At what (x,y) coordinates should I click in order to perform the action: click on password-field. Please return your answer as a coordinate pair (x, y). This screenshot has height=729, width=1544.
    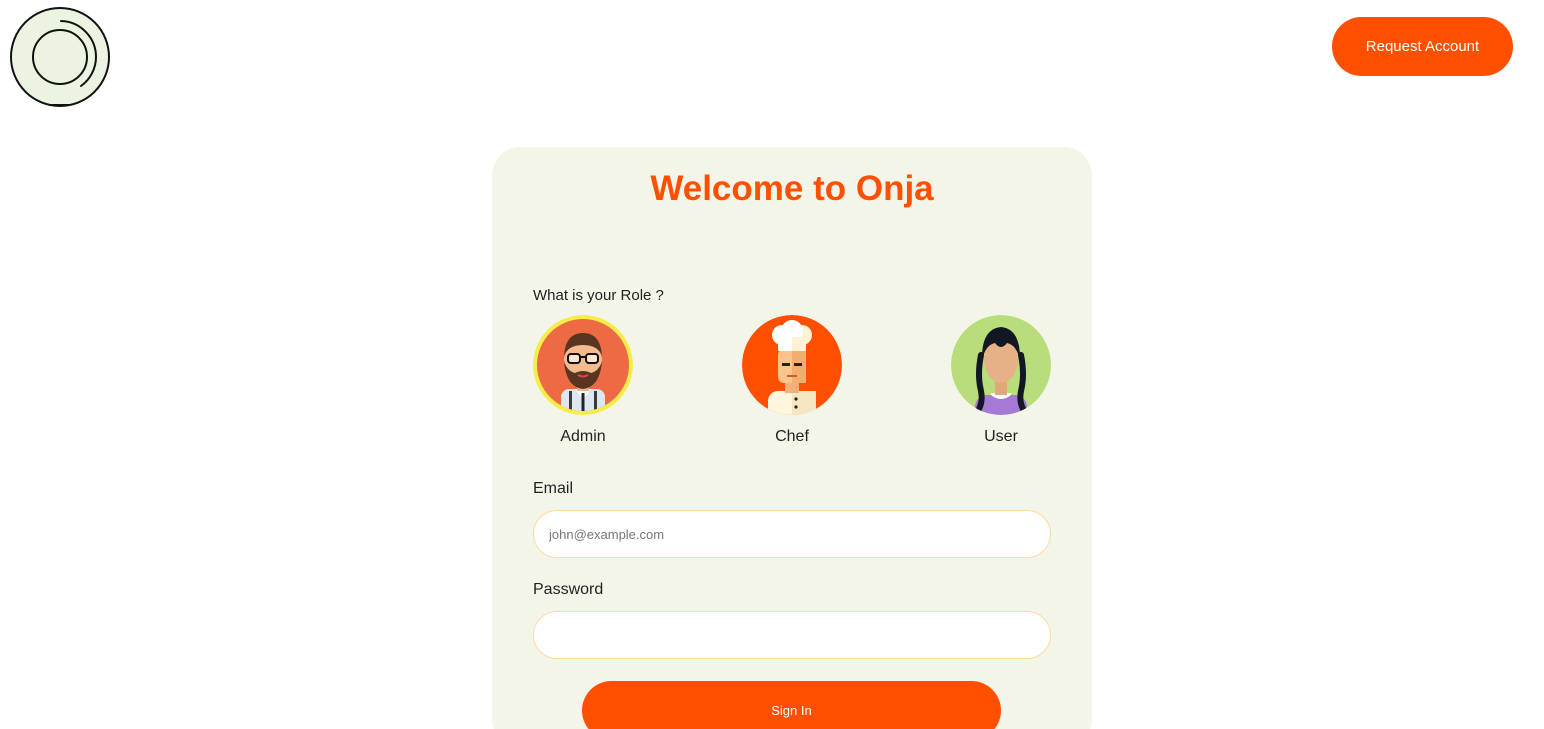
    Looking at the image, I should click on (792, 635).